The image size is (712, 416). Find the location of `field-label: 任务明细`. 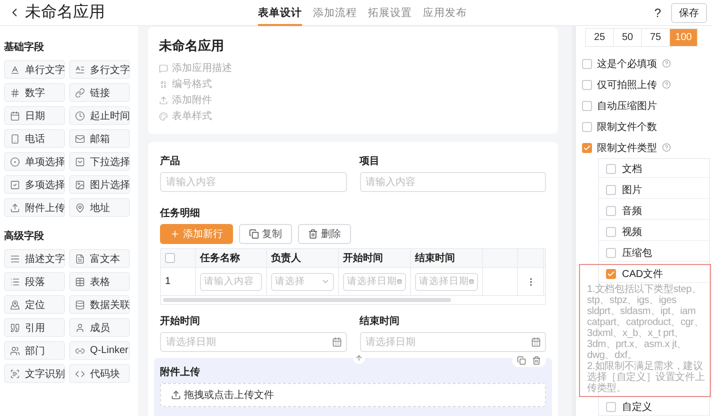

field-label: 任务明细 is located at coordinates (180, 213).